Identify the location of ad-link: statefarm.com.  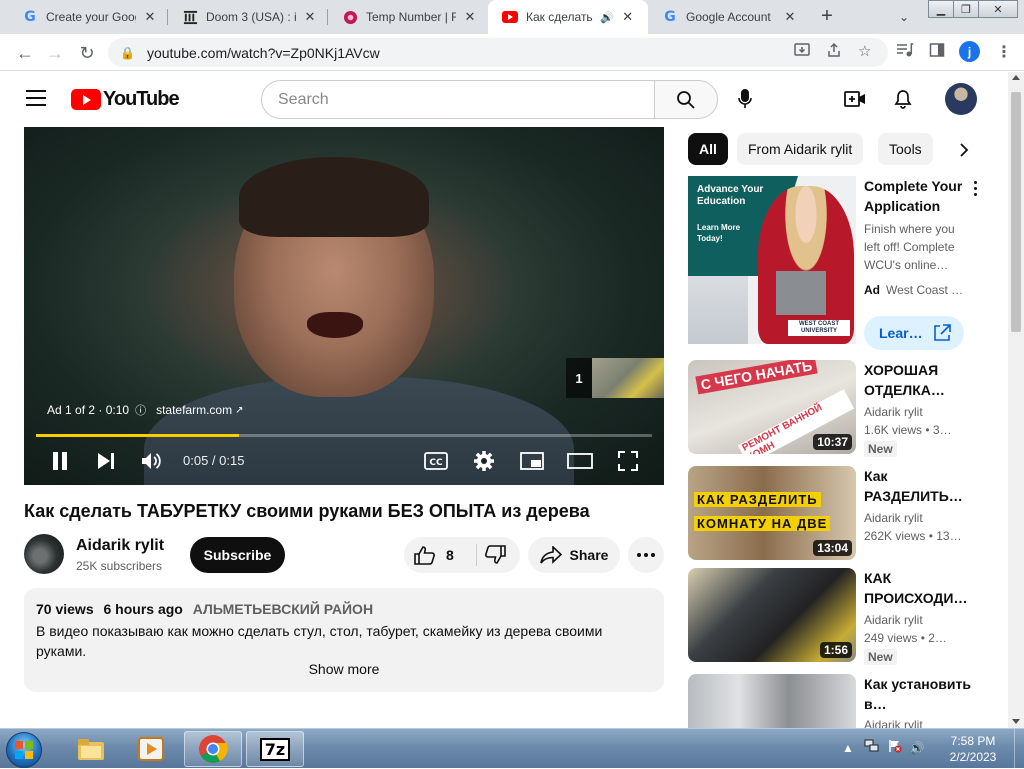
(194, 410).